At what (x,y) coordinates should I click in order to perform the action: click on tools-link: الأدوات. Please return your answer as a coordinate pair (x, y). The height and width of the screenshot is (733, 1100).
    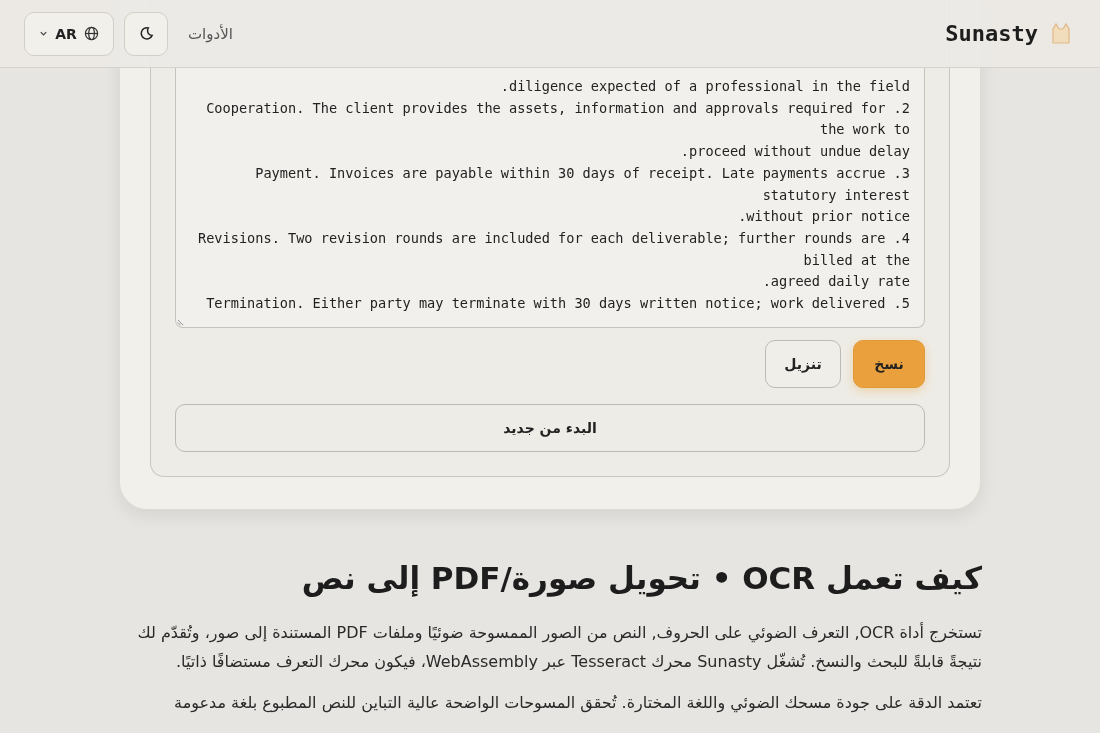
    Looking at the image, I should click on (210, 33).